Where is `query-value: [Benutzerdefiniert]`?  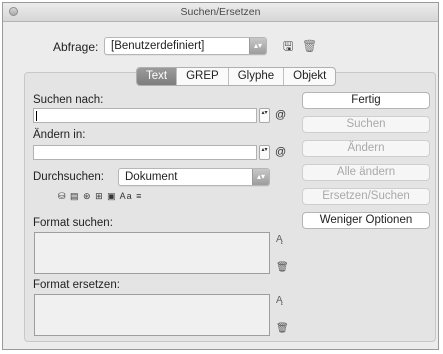
query-value: [Benutzerdefiniert] is located at coordinates (158, 46).